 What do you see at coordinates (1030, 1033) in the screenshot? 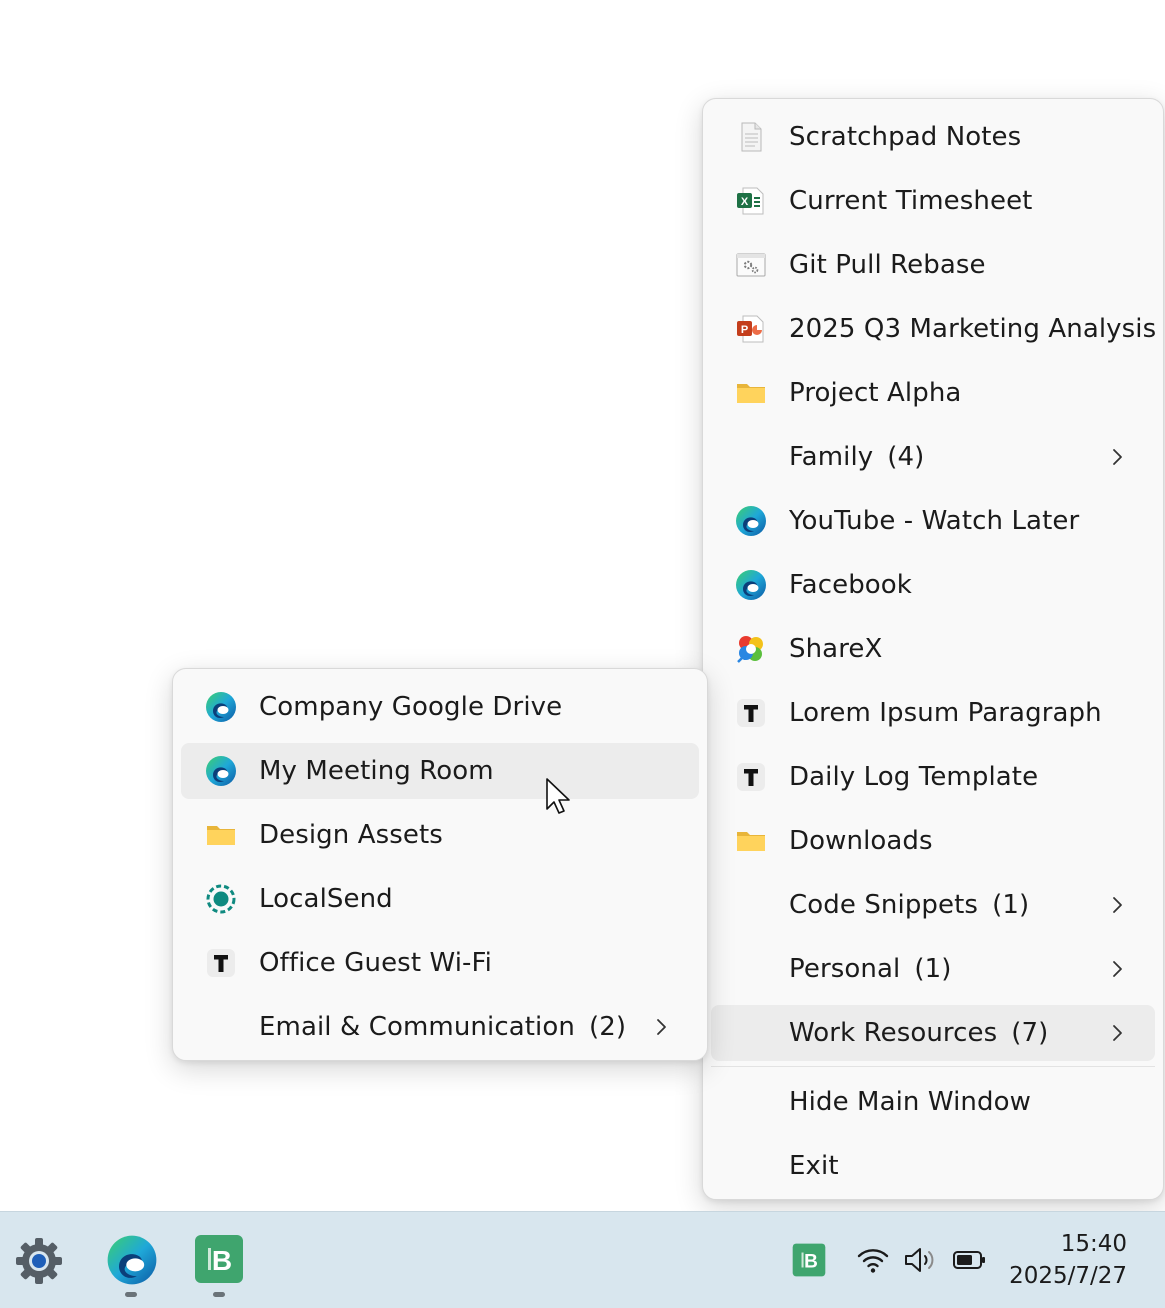
I see `menu-item-count: (7)` at bounding box center [1030, 1033].